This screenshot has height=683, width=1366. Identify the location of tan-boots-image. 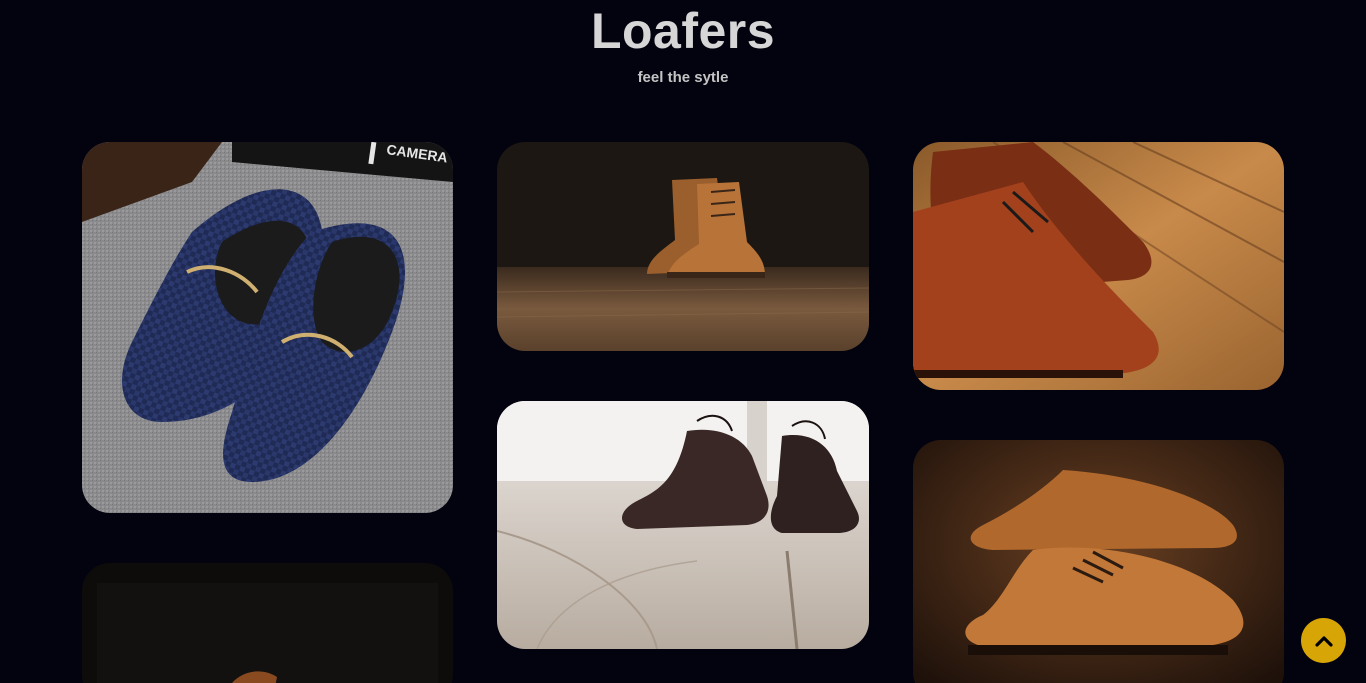
(683, 246).